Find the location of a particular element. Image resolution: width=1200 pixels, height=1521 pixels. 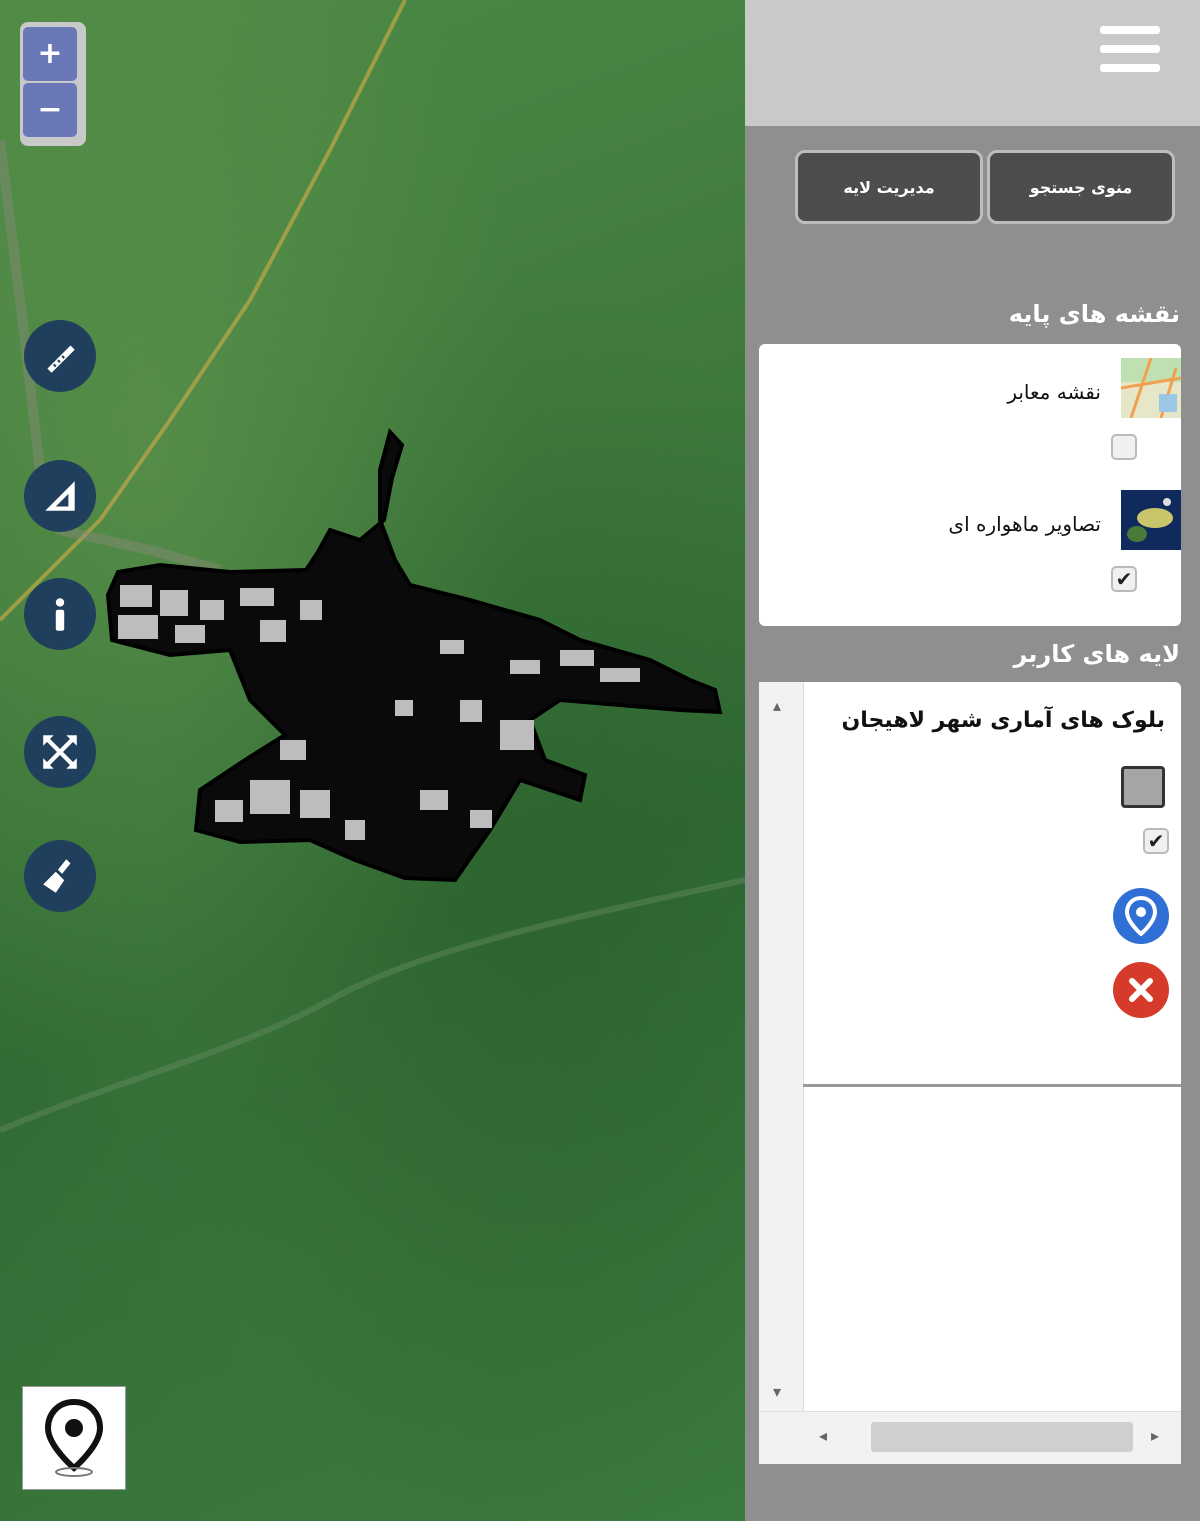

satellite-map-thumbnail is located at coordinates (1151, 520).